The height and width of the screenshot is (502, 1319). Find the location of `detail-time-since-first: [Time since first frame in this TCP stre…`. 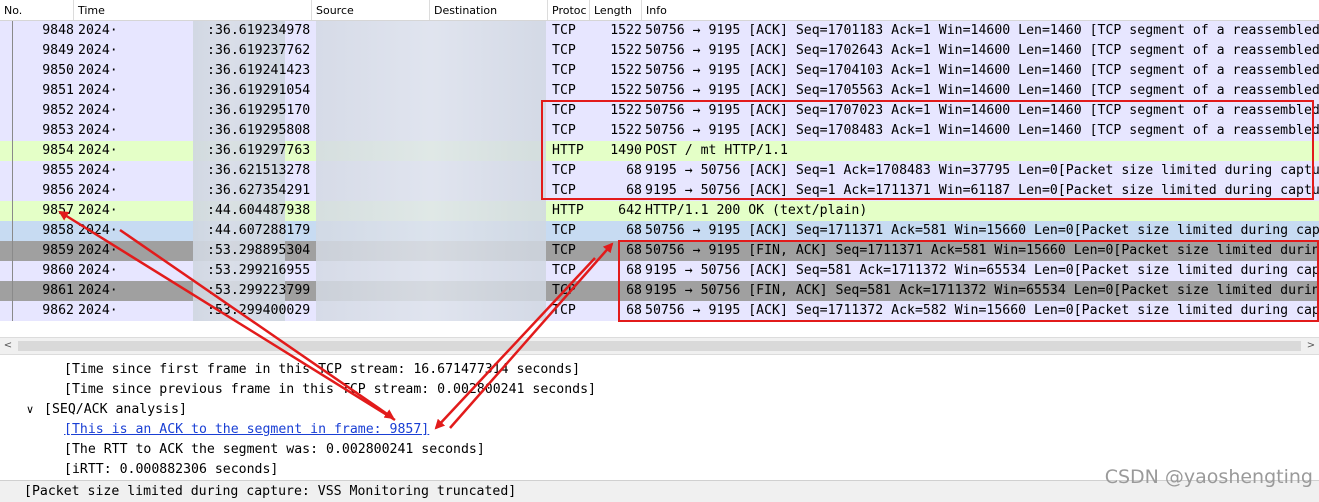

detail-time-since-first: [Time since first frame in this TCP stre… is located at coordinates (322, 370).